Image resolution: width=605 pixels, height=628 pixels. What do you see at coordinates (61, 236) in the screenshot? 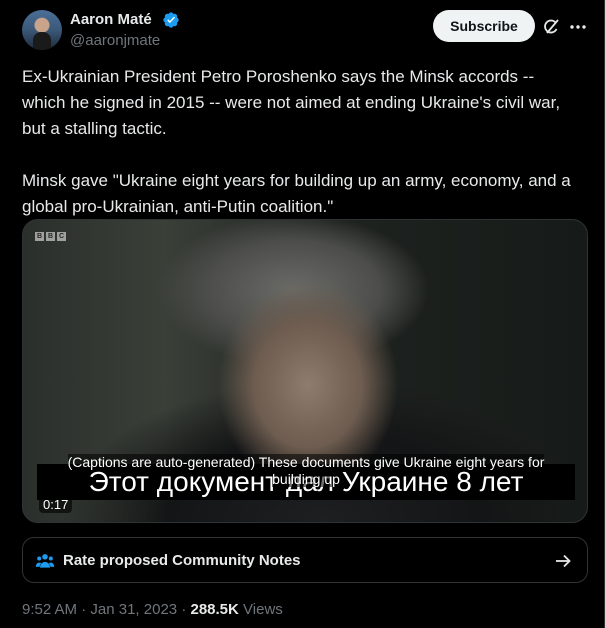
I see `bbc-letter-3: C` at bounding box center [61, 236].